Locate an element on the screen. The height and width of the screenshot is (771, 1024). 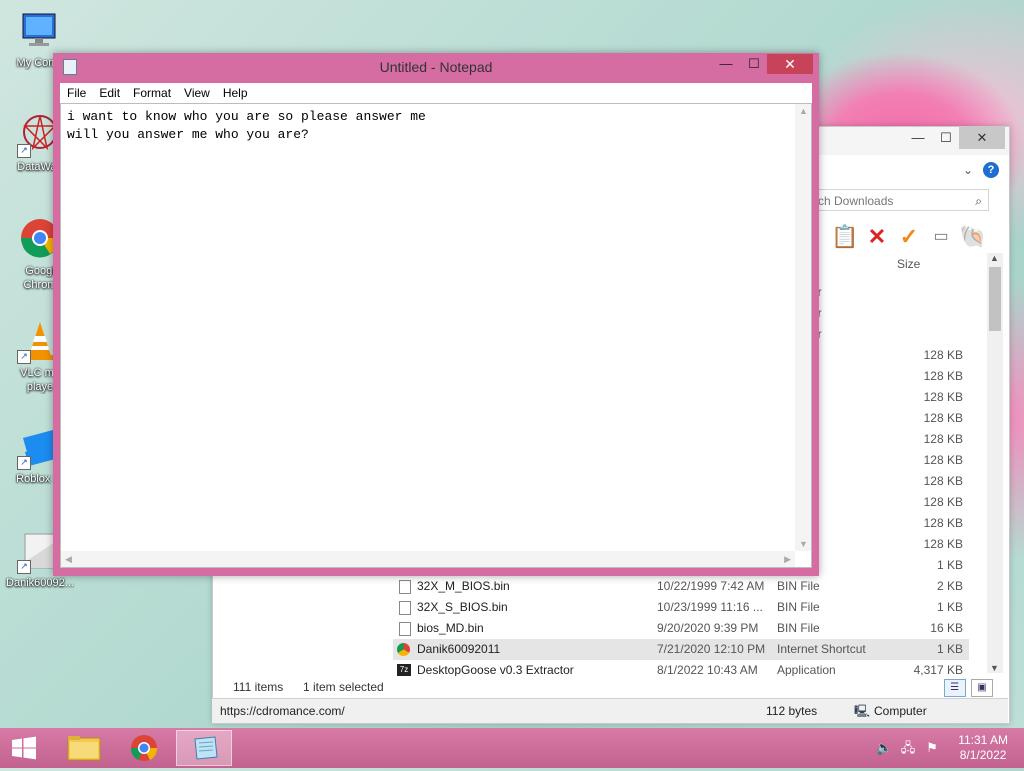
folder-icon is located at coordinates (84, 748).